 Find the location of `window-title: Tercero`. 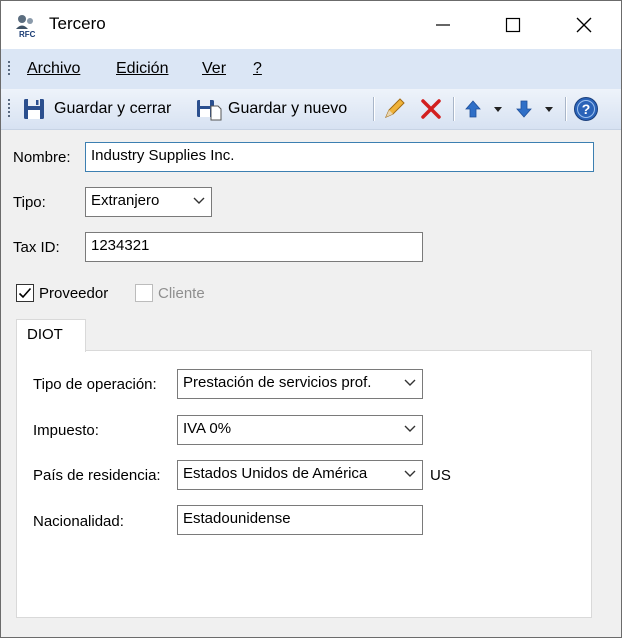

window-title: Tercero is located at coordinates (77, 23).